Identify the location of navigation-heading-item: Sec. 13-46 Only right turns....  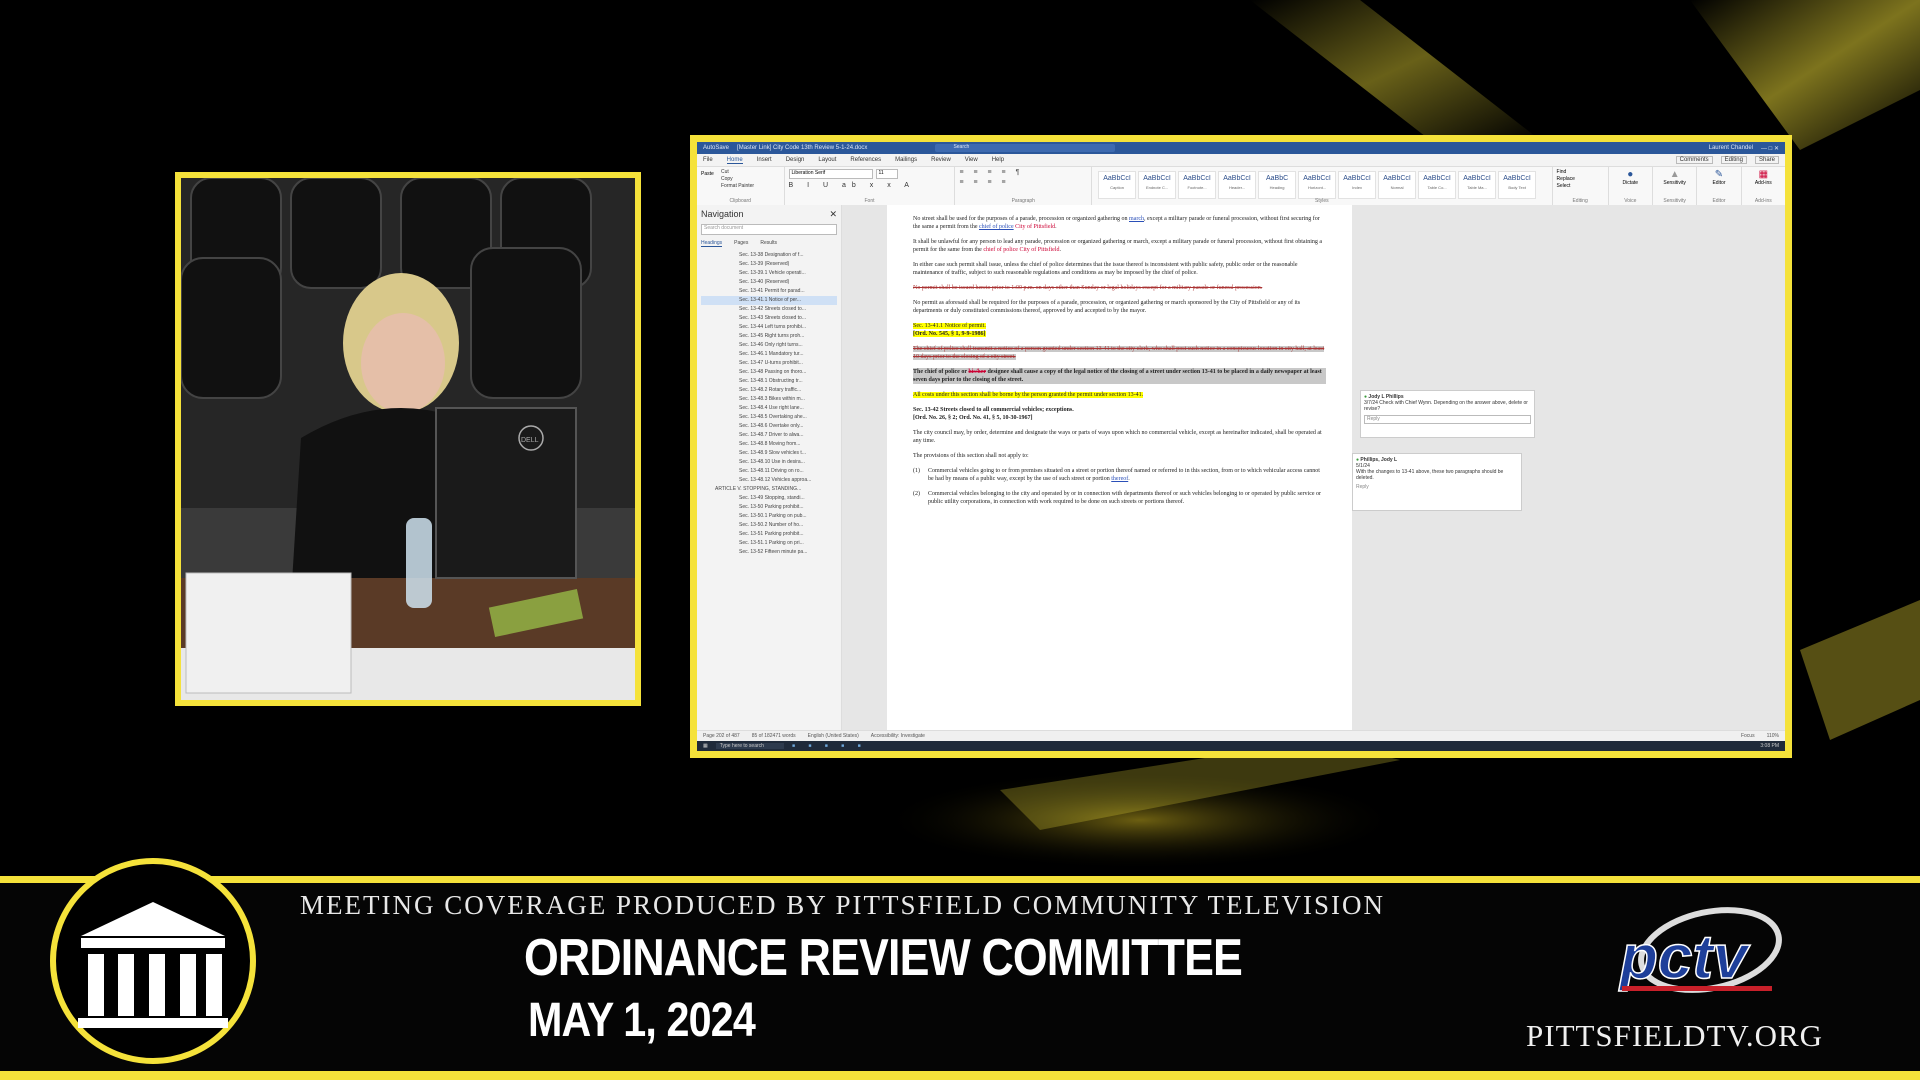
(769, 345).